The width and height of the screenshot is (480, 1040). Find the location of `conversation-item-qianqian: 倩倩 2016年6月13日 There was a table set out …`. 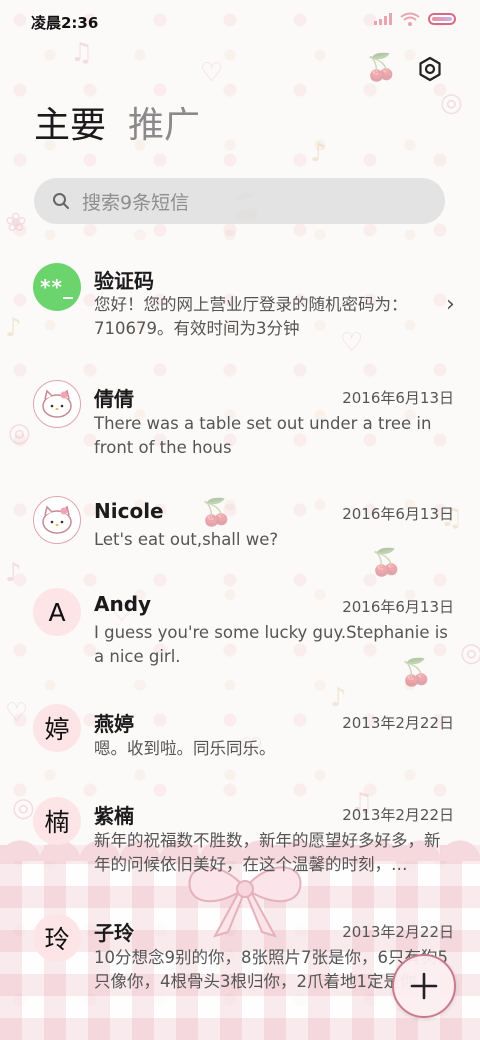

conversation-item-qianqian: 倩倩 2016年6月13日 There was a table set out … is located at coordinates (240, 428).